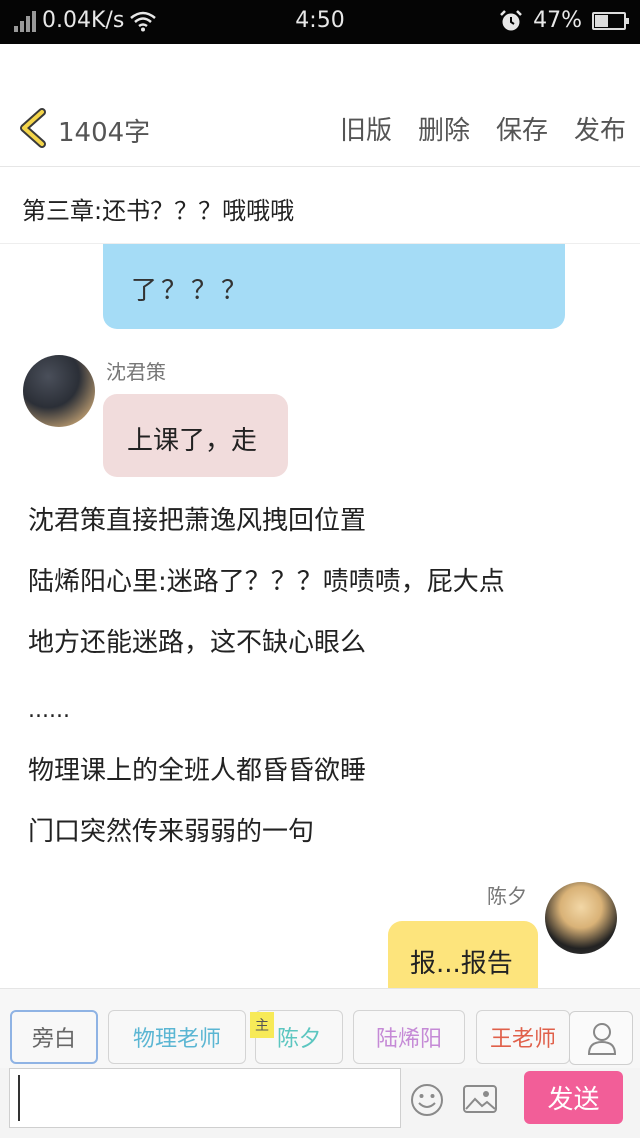 Image resolution: width=640 pixels, height=1138 pixels. What do you see at coordinates (266, 582) in the screenshot?
I see `narration-paragraph: 陆烯阳心里:迷路了？？？啧啧啧，屁大点` at bounding box center [266, 582].